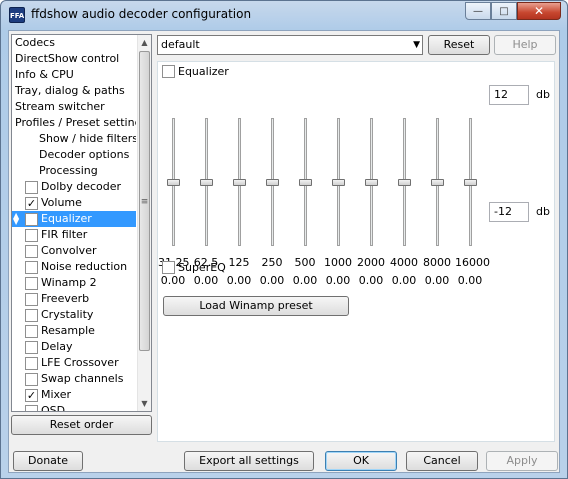  What do you see at coordinates (74, 155) in the screenshot?
I see `sidebar-item: Decoder options` at bounding box center [74, 155].